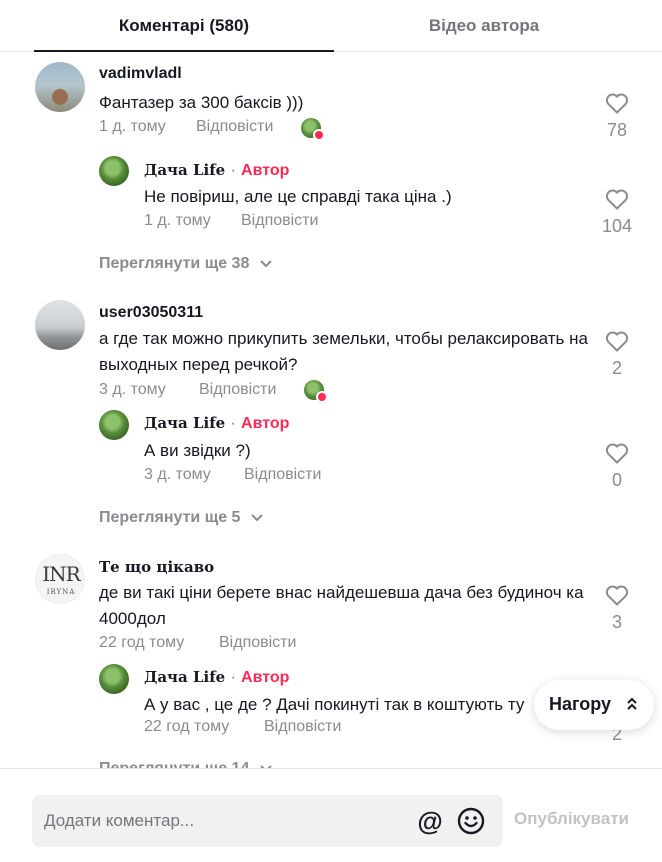  Describe the element at coordinates (617, 466) in the screenshot. I see `like-button: 0` at that location.